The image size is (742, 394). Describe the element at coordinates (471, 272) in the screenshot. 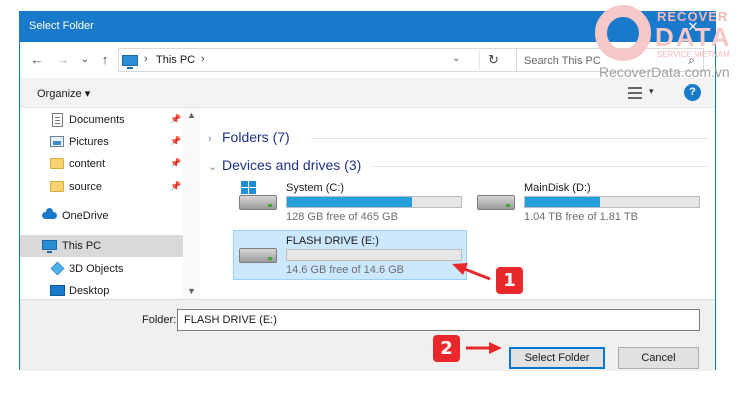

I see `arrow-to-flash-drive` at that location.